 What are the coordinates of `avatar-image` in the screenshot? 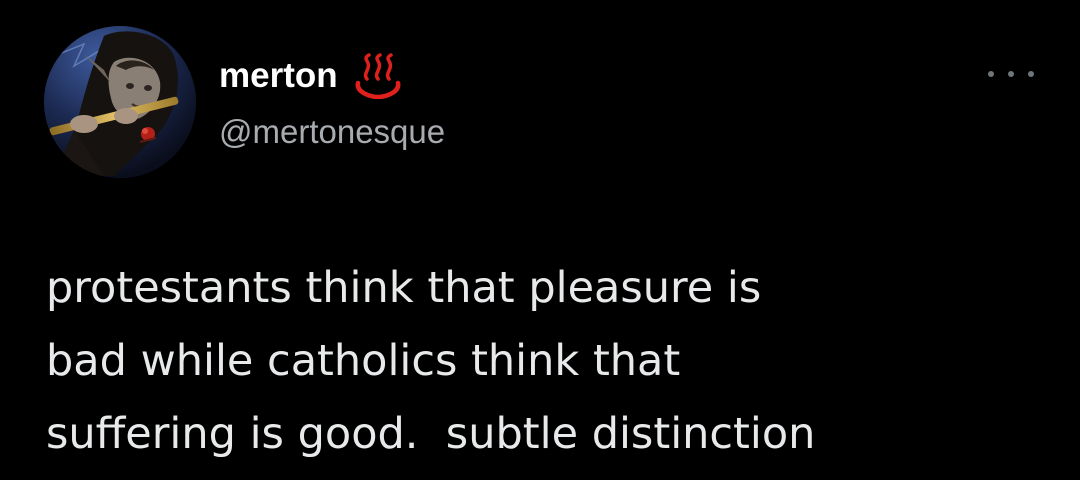 It's located at (120, 102).